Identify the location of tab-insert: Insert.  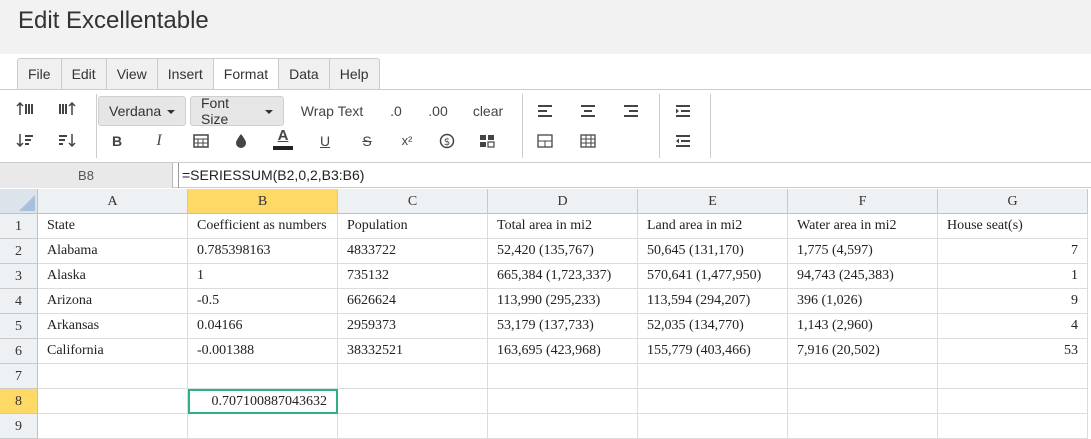
(186, 74).